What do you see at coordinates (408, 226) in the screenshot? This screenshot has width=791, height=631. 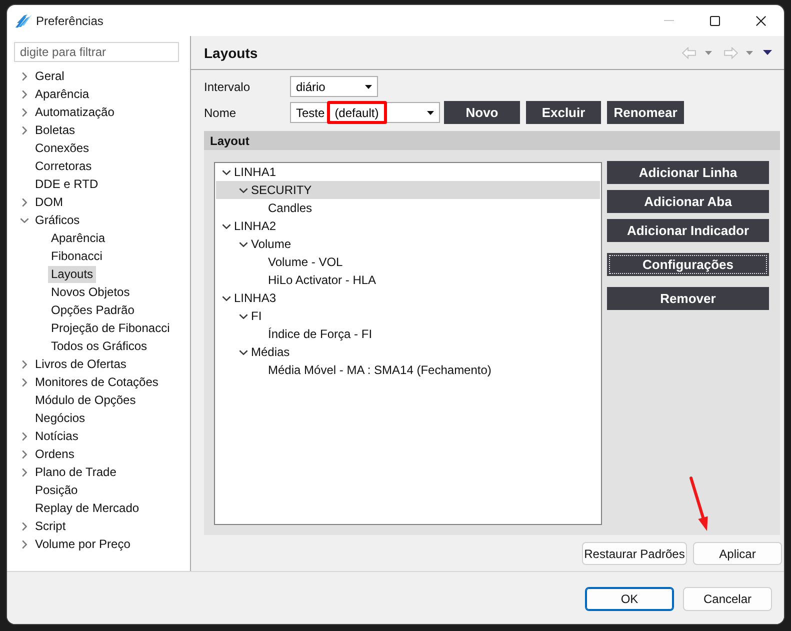 I see `tree-item: LINHA2` at bounding box center [408, 226].